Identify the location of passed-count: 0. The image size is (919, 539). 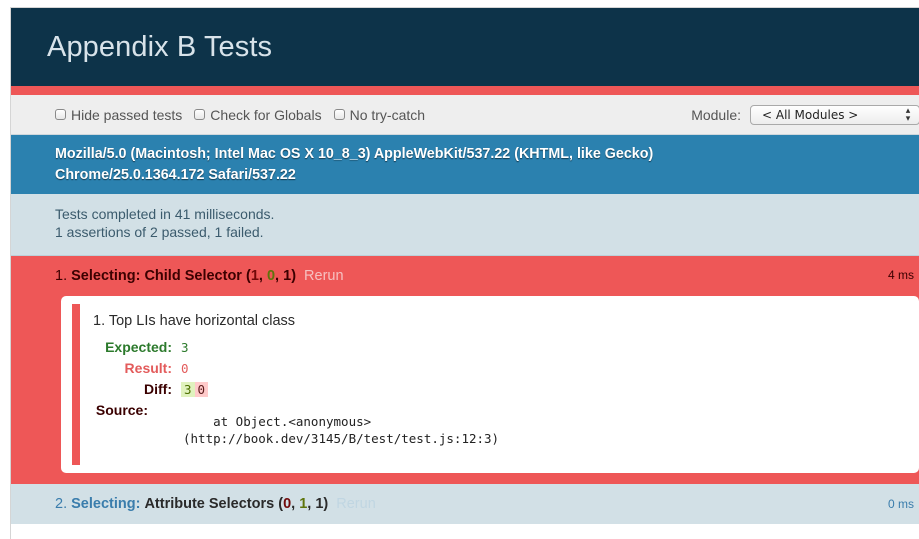
(271, 276).